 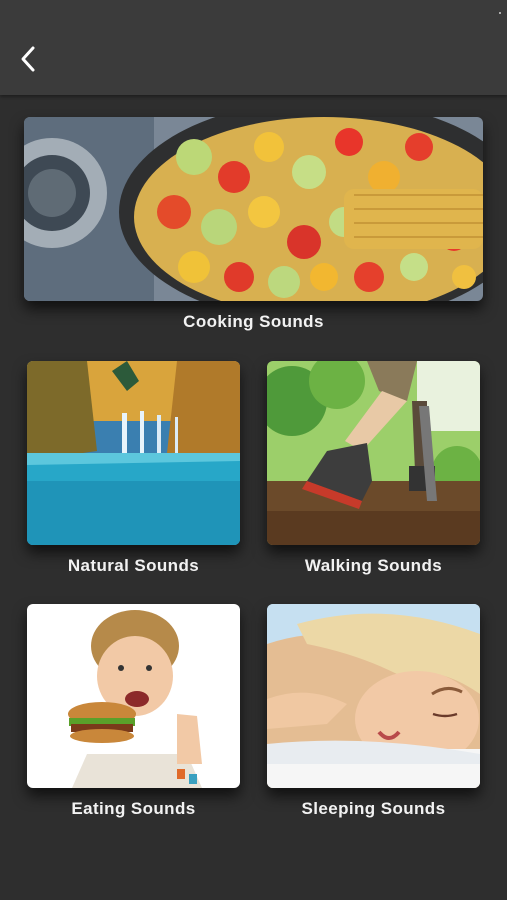 I want to click on category-natural-sounds: Natural Sounds, so click(x=133, y=470).